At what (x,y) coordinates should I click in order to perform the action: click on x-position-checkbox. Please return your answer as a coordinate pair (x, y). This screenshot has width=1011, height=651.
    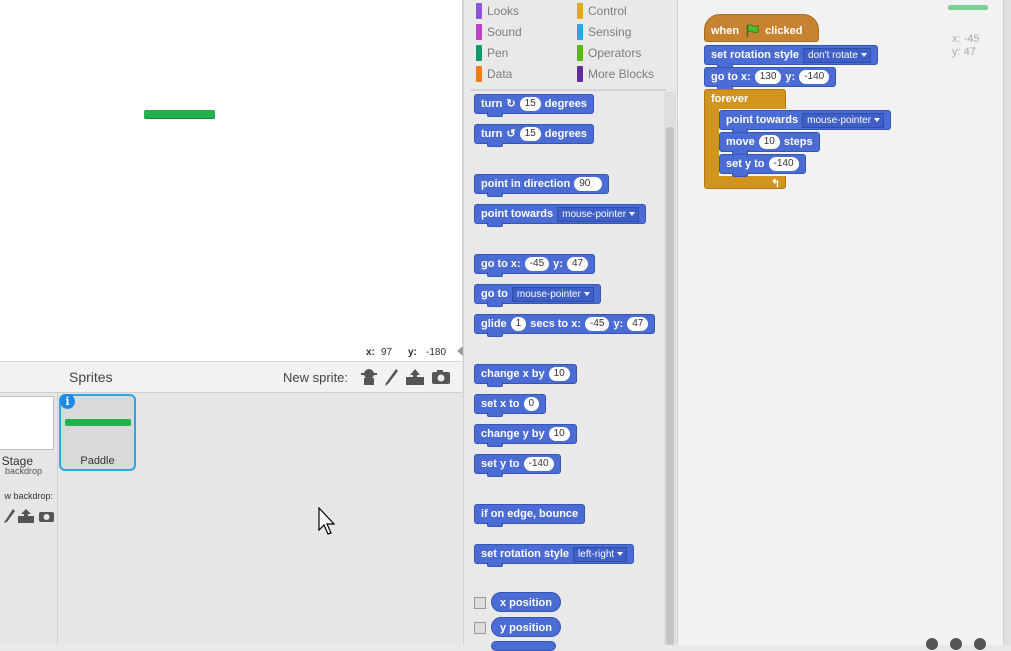
    Looking at the image, I should click on (480, 603).